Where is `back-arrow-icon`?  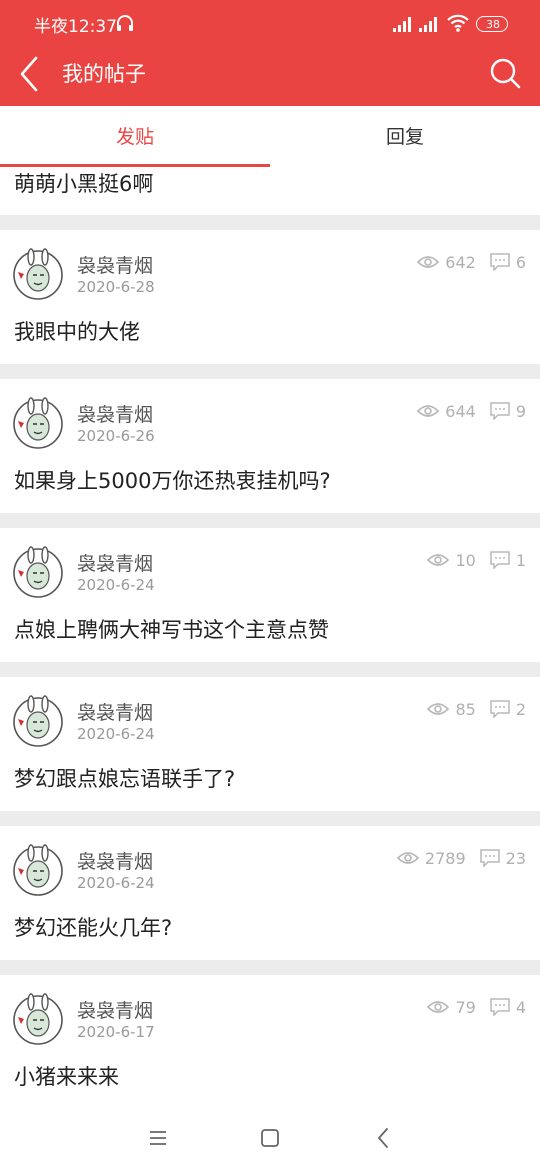 back-arrow-icon is located at coordinates (29, 74).